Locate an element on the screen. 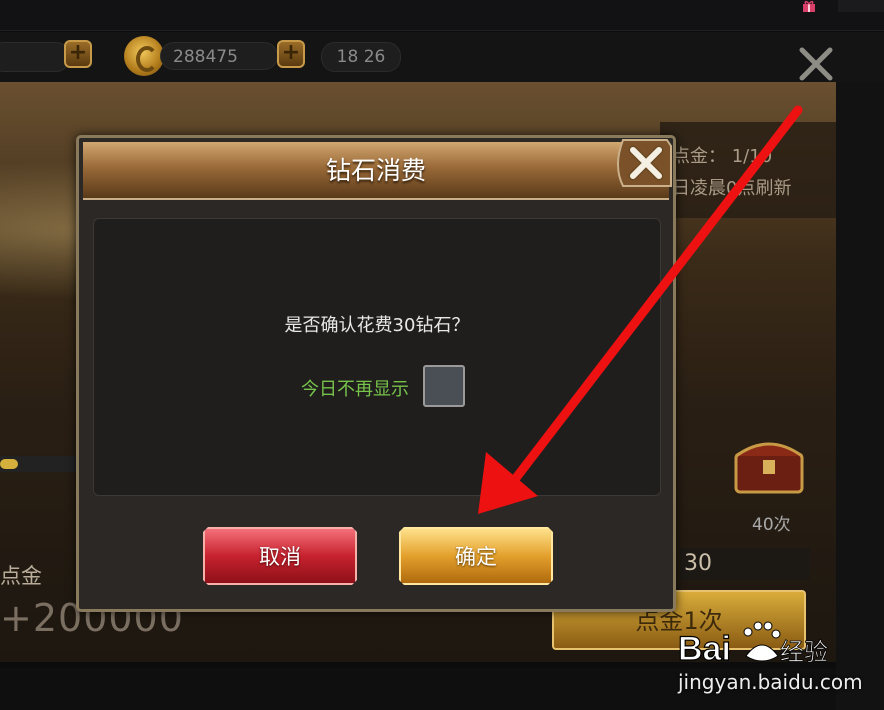 Image resolution: width=884 pixels, height=710 pixels. add-coins-button: + is located at coordinates (291, 54).